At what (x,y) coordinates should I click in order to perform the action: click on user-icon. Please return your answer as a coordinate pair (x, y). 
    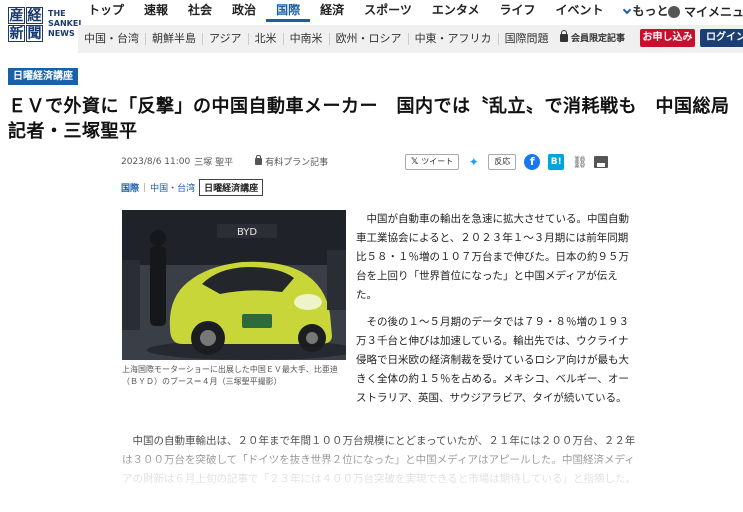
    Looking at the image, I should click on (674, 11).